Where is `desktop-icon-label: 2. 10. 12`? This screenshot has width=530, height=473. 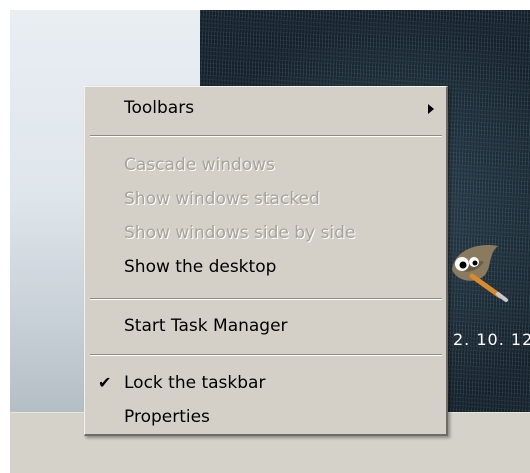
desktop-icon-label: 2. 10. 12 is located at coordinates (491, 339).